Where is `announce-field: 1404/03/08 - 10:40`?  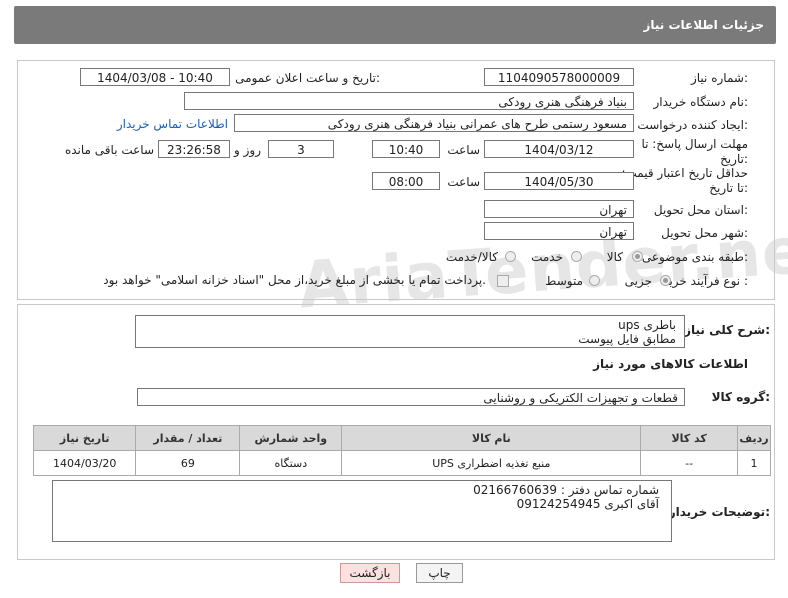 announce-field: 1404/03/08 - 10:40 is located at coordinates (155, 77).